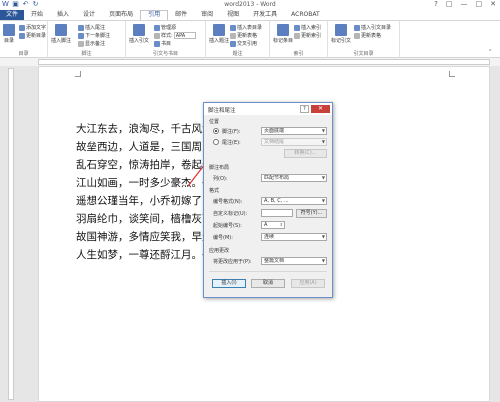 The image size is (500, 402). Describe the element at coordinates (274, 261) in the screenshot. I see `apply-to-value: 整篇文档` at that location.